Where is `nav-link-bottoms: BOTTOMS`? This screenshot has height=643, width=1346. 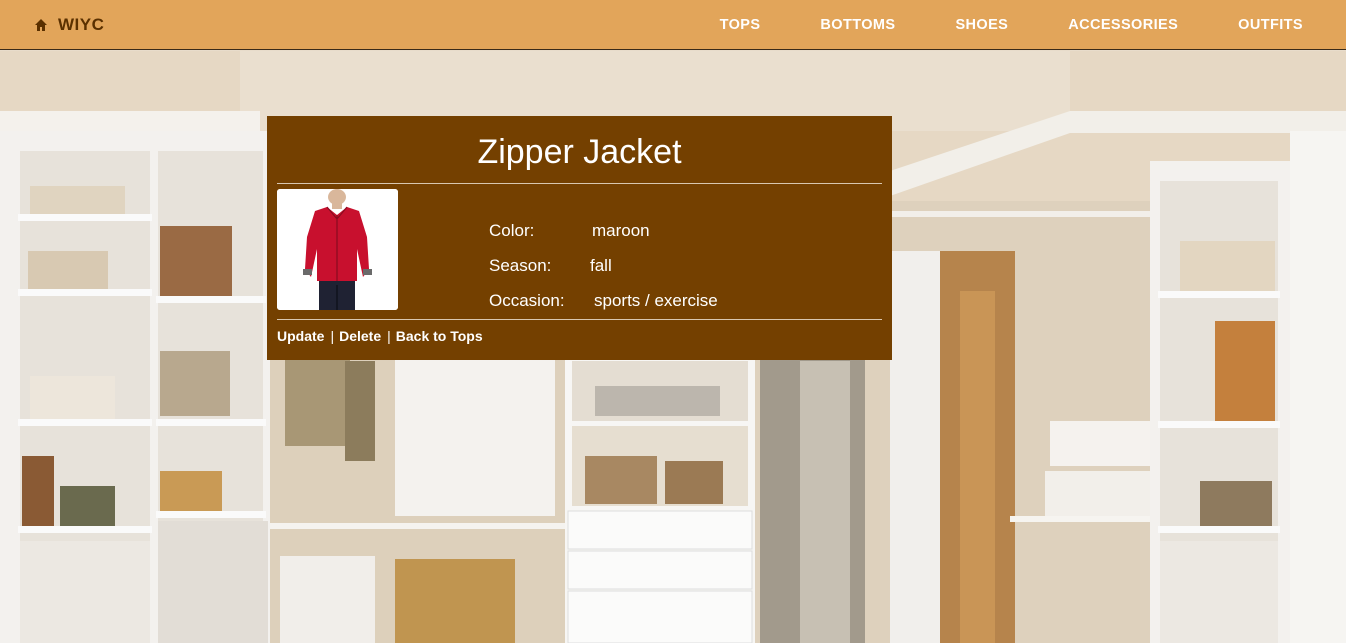
nav-link-bottoms: BOTTOMS is located at coordinates (857, 25).